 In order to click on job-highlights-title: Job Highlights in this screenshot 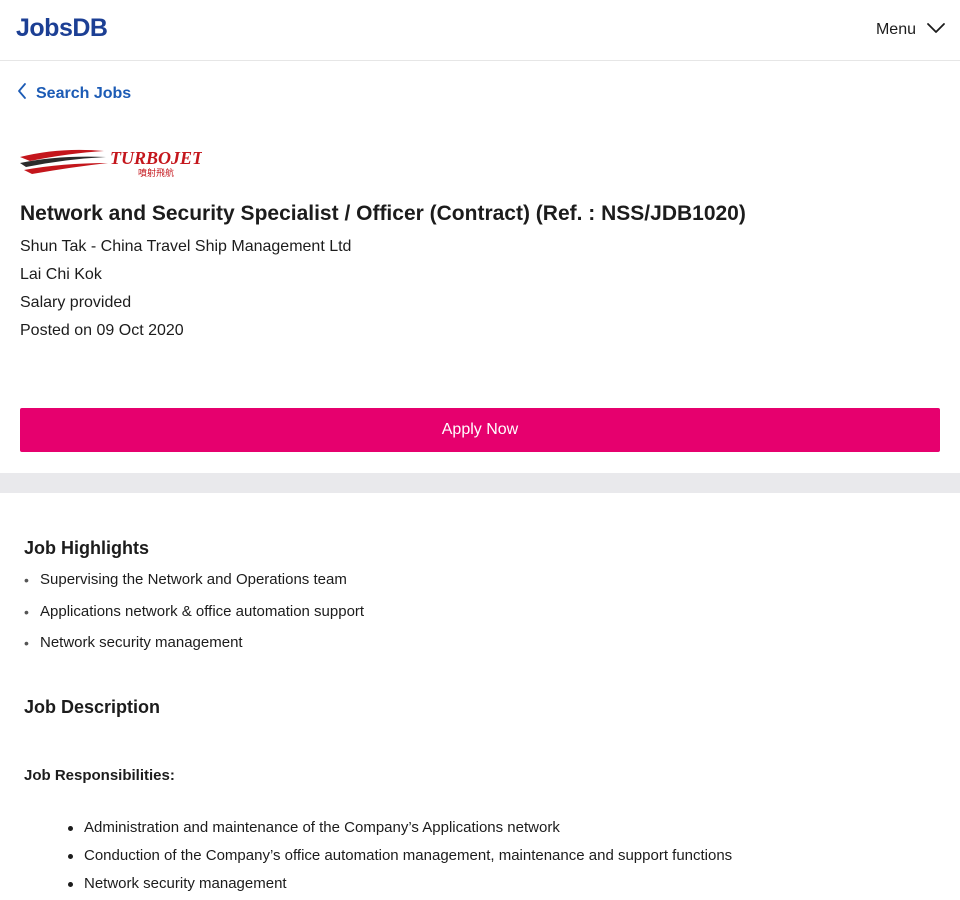, I will do `click(86, 548)`.